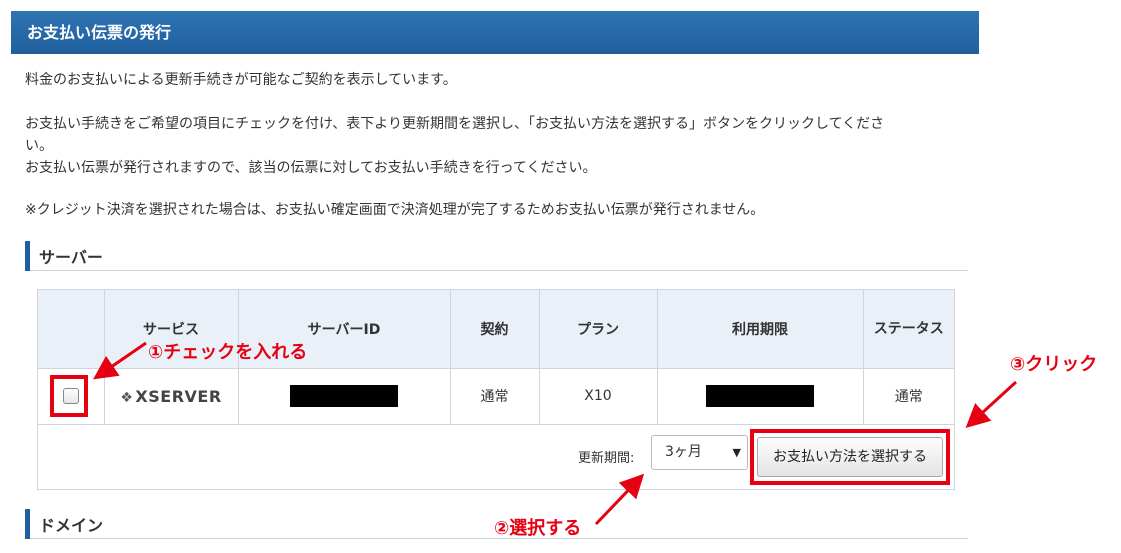  Describe the element at coordinates (120, 360) in the screenshot. I see `arrow-step1` at that location.